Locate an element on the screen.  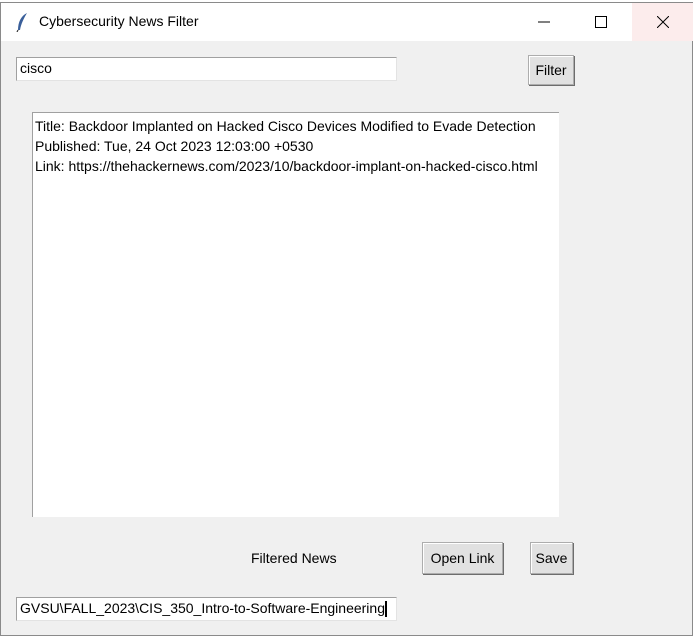
filtered-news-label: Filtered News is located at coordinates (294, 558).